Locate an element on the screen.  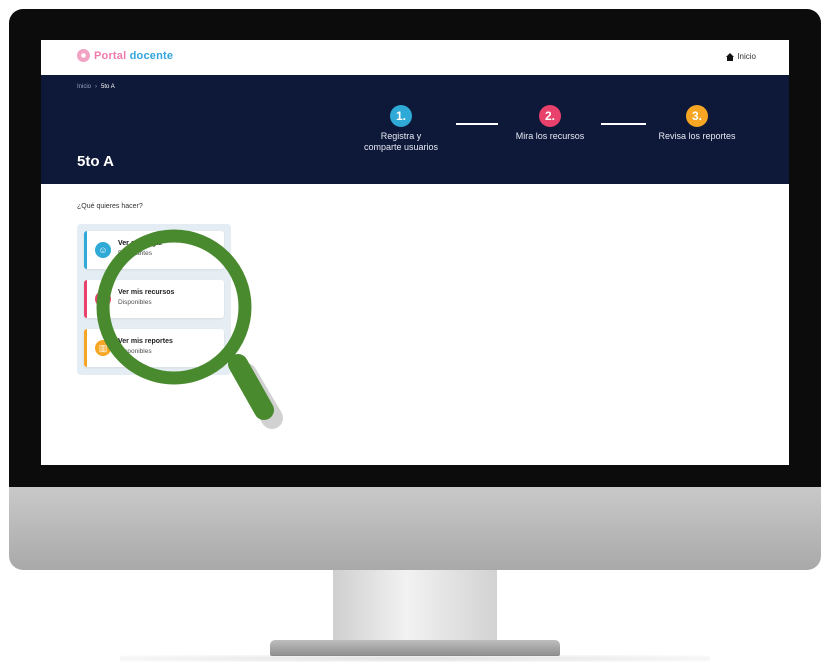
option-title: Ver mis reportes is located at coordinates (145, 341).